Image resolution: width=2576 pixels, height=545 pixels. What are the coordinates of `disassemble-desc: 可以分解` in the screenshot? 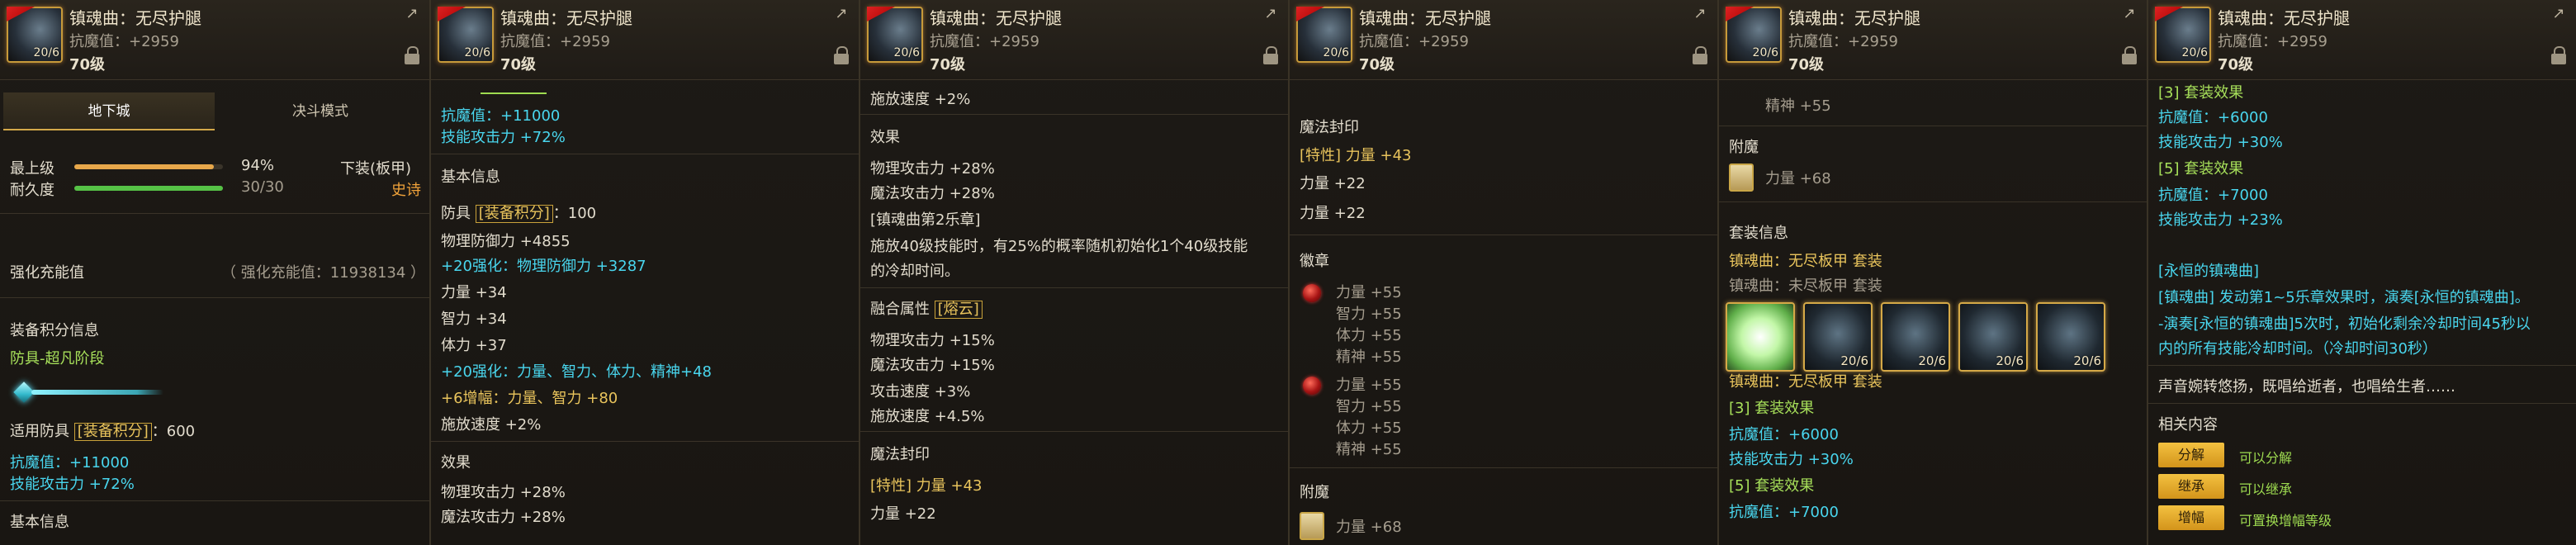 It's located at (2266, 458).